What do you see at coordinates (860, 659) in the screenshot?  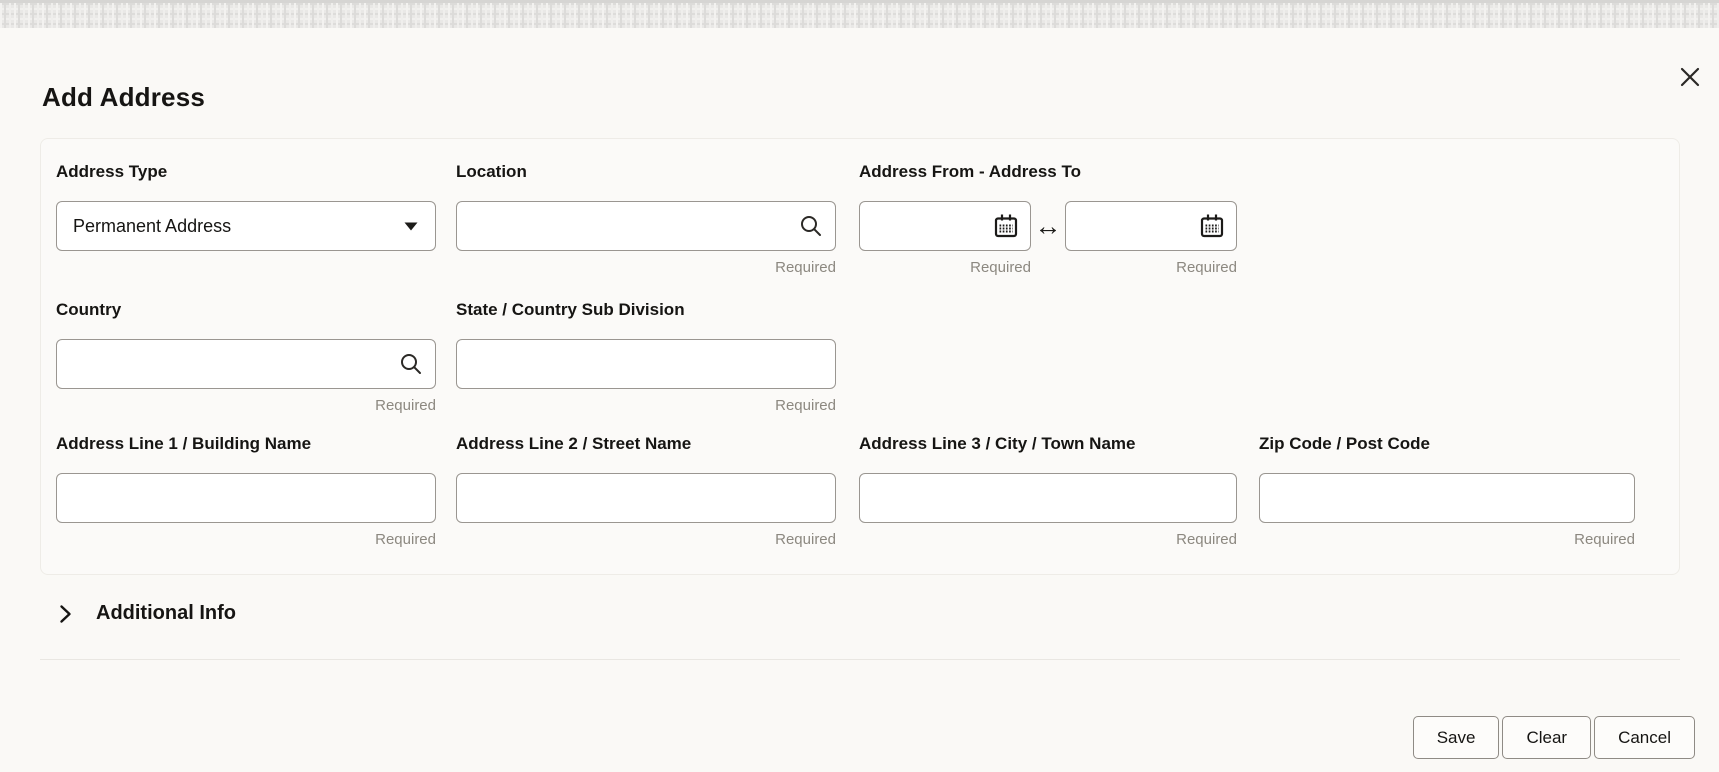 I see `footer-divider` at bounding box center [860, 659].